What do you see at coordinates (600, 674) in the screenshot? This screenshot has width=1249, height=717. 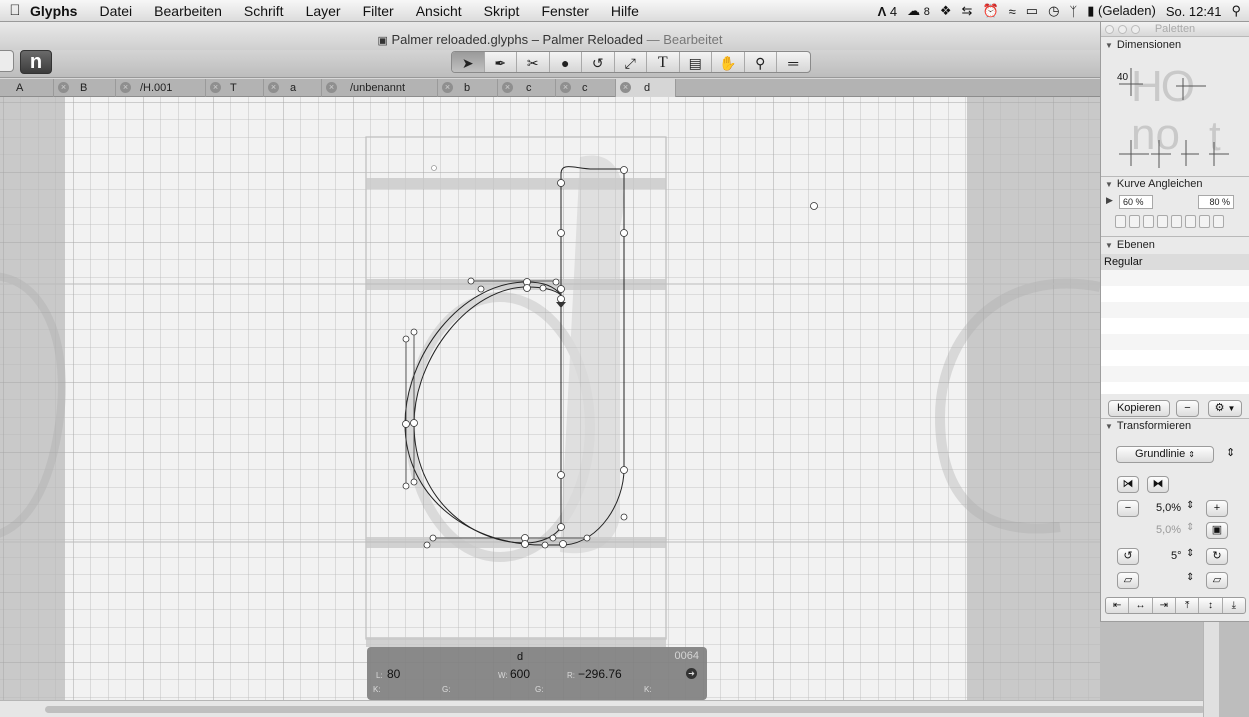 I see `rsb-field: −296.76` at bounding box center [600, 674].